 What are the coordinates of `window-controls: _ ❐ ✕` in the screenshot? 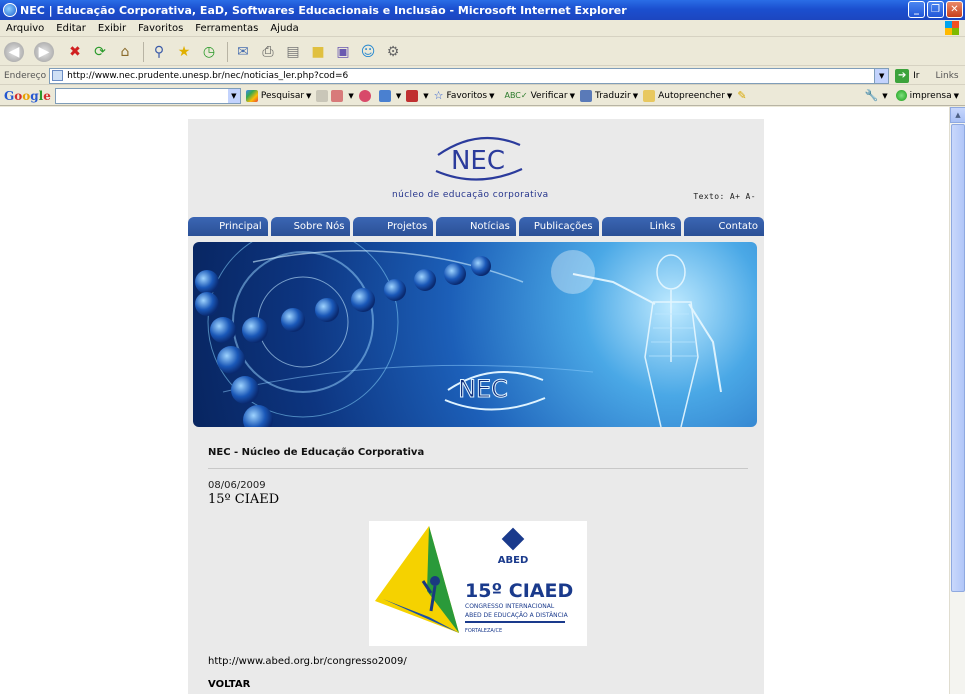 It's located at (935, 9).